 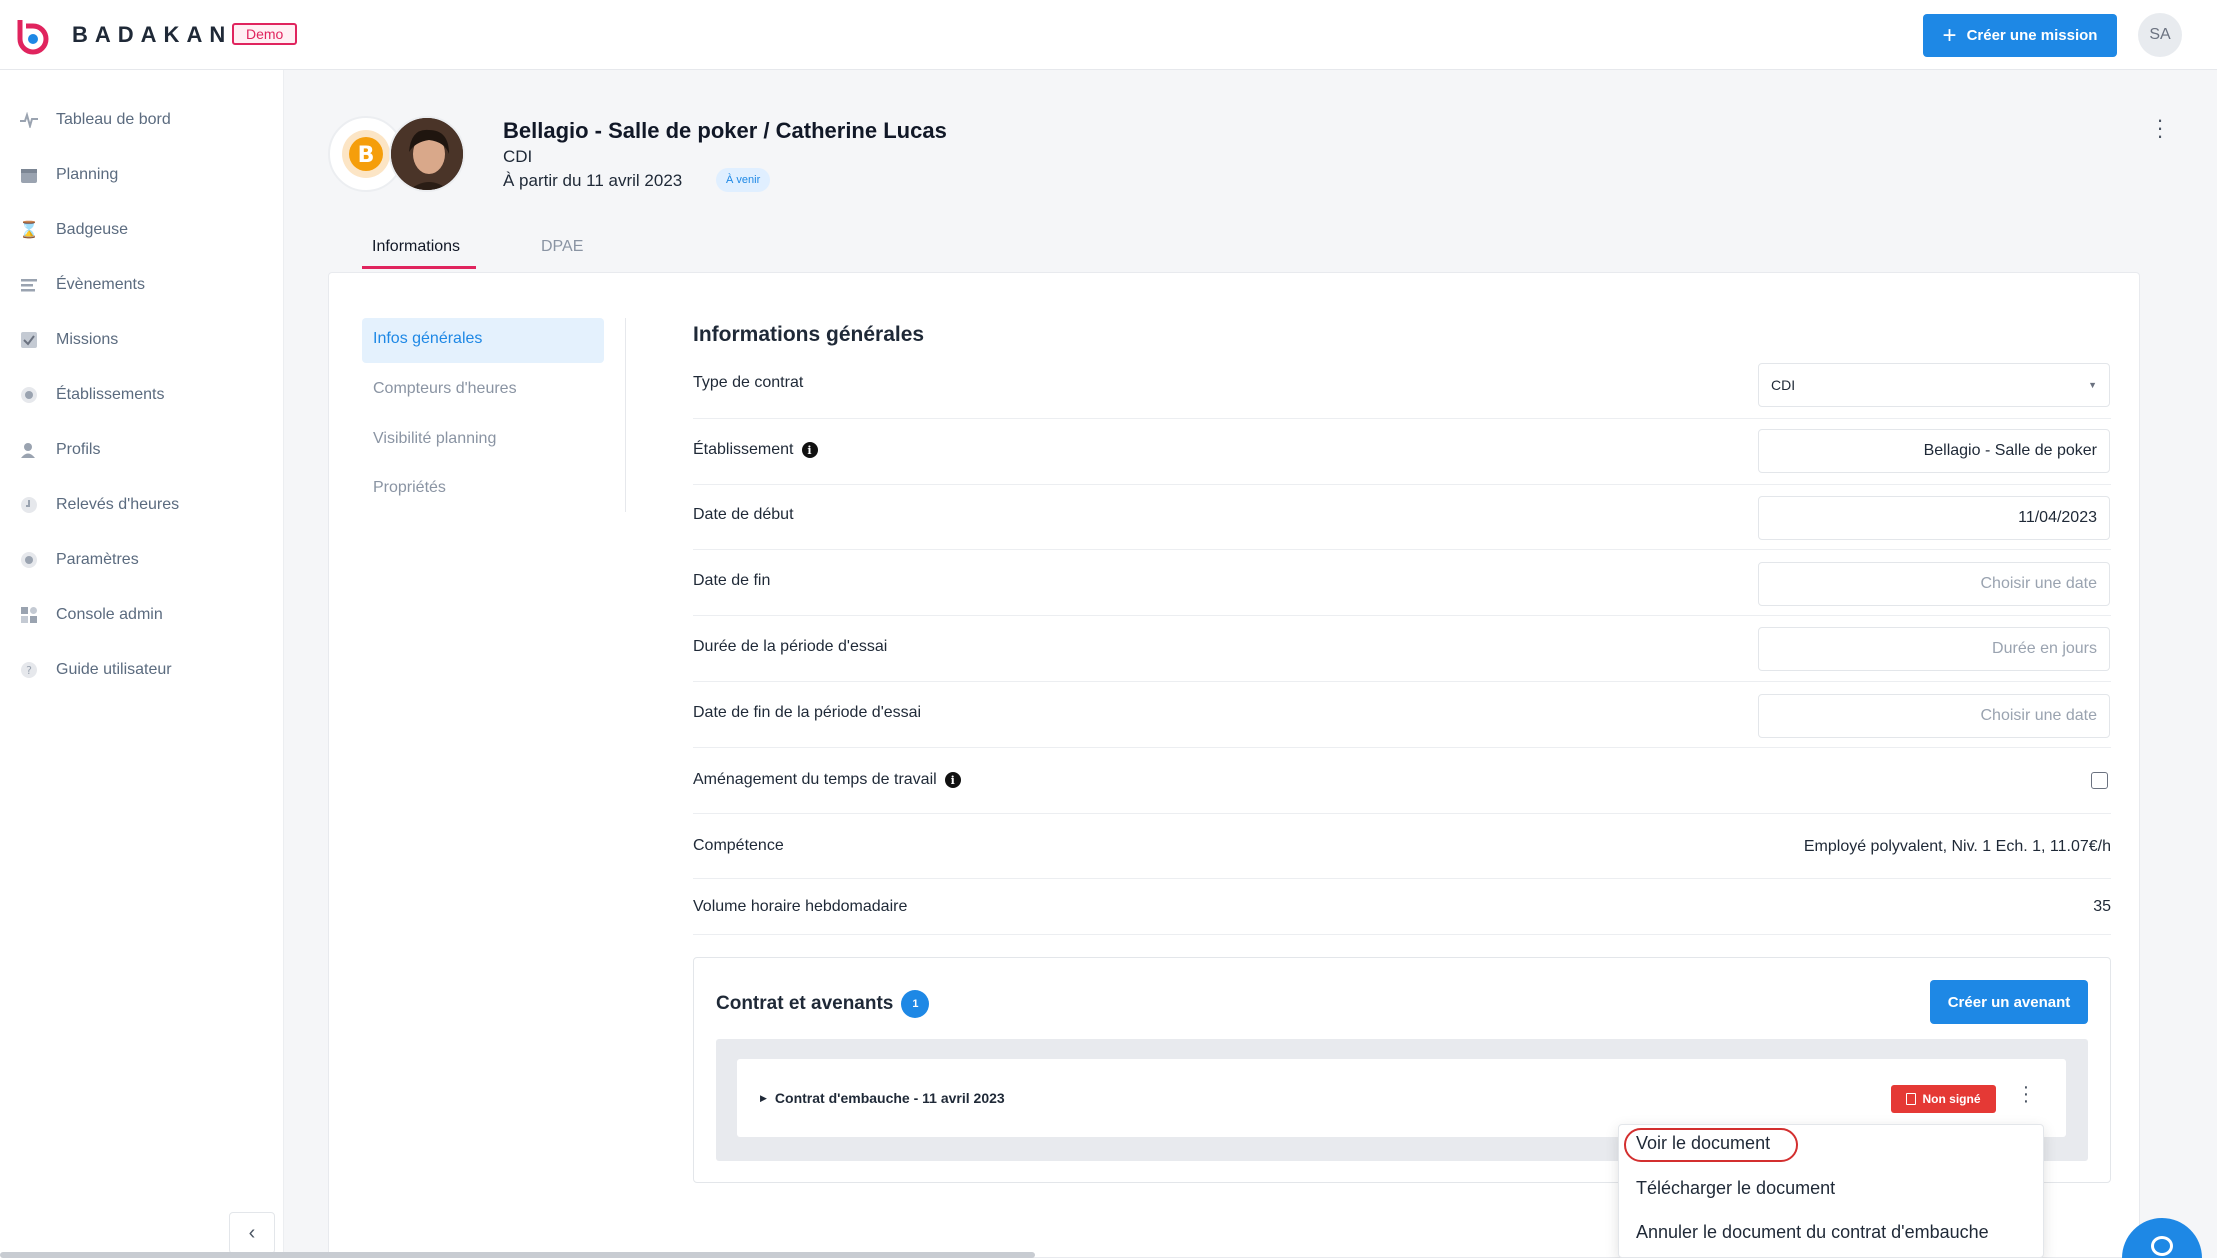 What do you see at coordinates (743, 449) in the screenshot?
I see `etablissement-label-text: Établissement` at bounding box center [743, 449].